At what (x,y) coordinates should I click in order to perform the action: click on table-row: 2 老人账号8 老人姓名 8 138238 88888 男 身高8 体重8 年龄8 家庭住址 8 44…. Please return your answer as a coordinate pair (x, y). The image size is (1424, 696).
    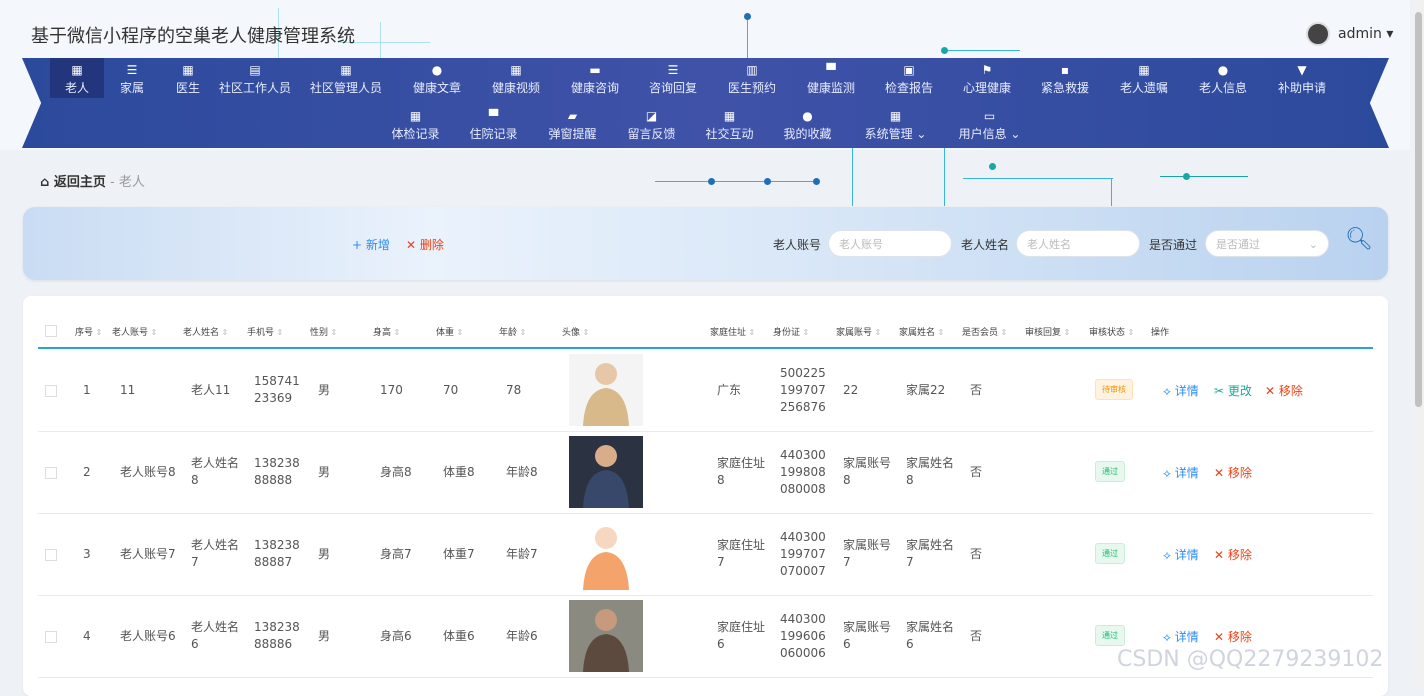
    Looking at the image, I should click on (705, 472).